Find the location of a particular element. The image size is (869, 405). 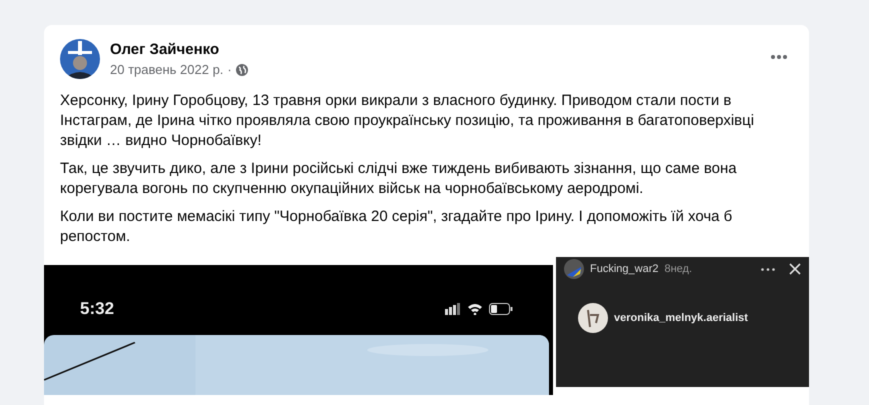

story-username: Fucking_war2 is located at coordinates (624, 269).